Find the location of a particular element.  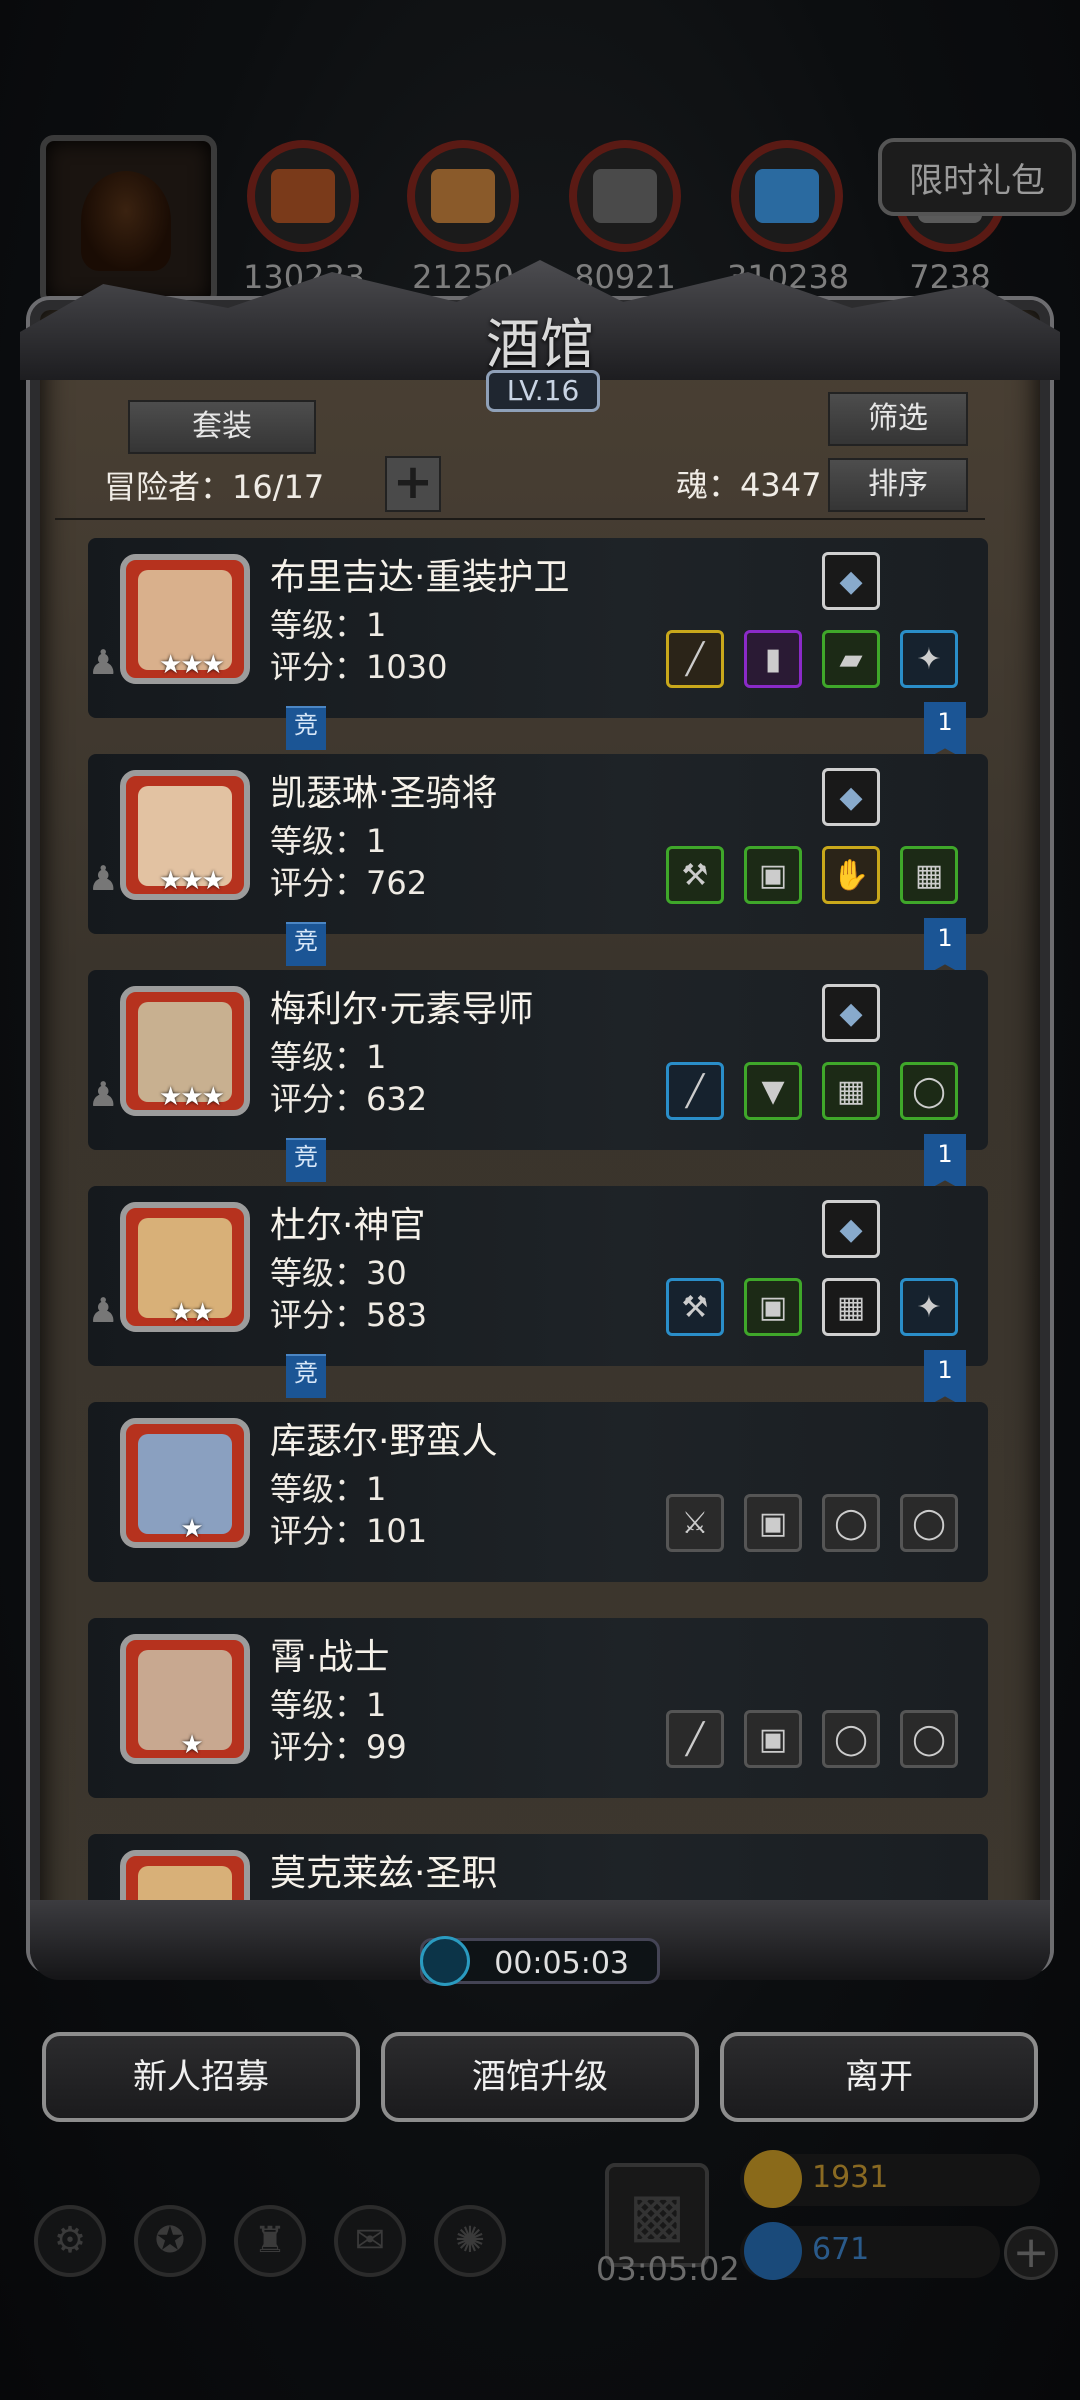

set-button: 套装 is located at coordinates (222, 427).